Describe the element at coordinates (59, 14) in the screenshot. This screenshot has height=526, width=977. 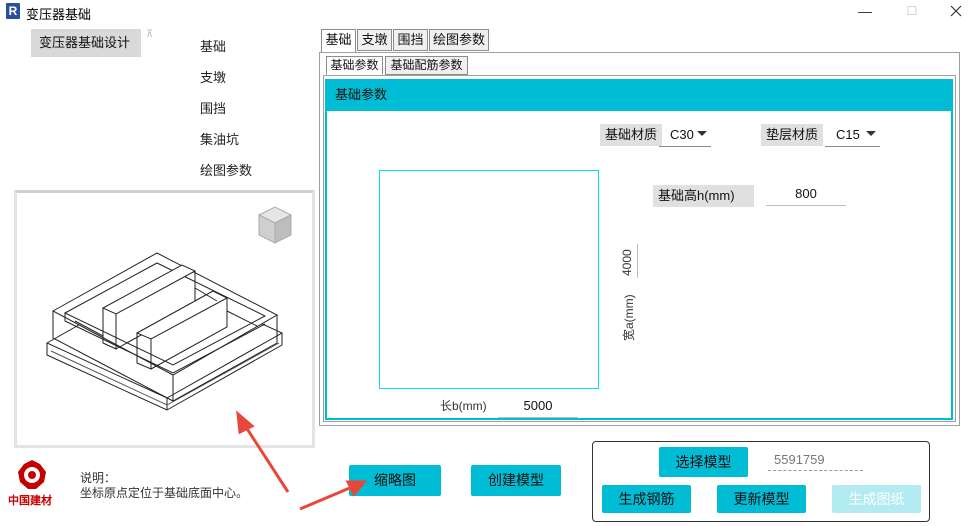
I see `window-title: 变压器基础` at that location.